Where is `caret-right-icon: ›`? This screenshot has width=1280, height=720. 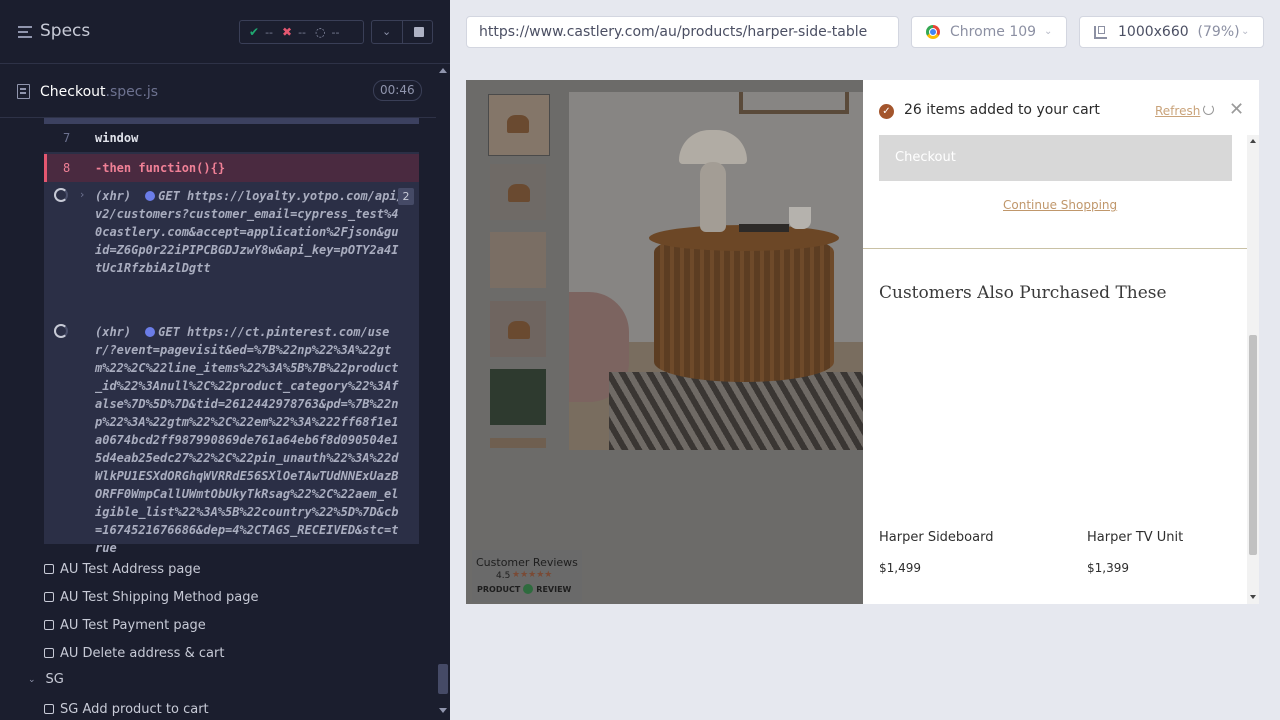 caret-right-icon: › is located at coordinates (82, 194).